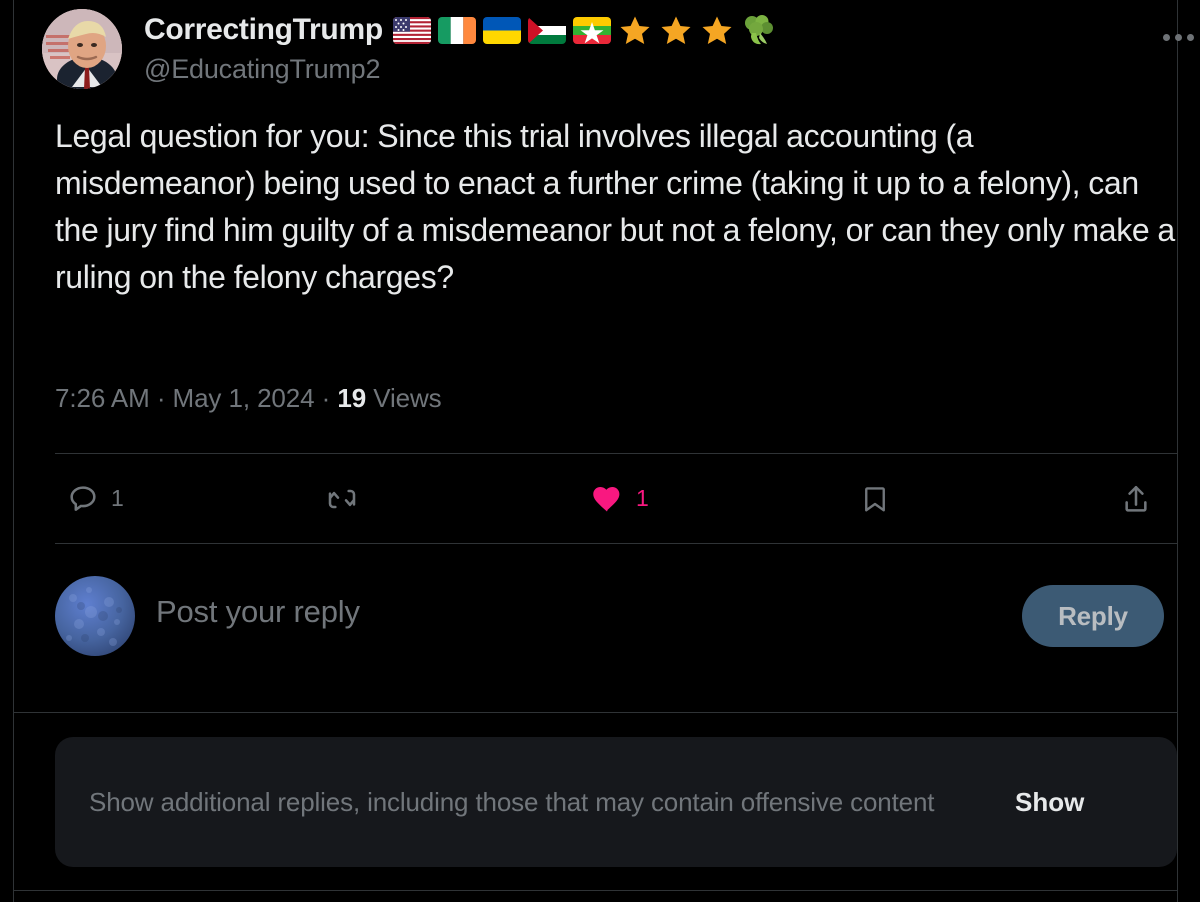 This screenshot has height=902, width=1200. What do you see at coordinates (459, 69) in the screenshot?
I see `author-handle: @EducatingTrump2` at bounding box center [459, 69].